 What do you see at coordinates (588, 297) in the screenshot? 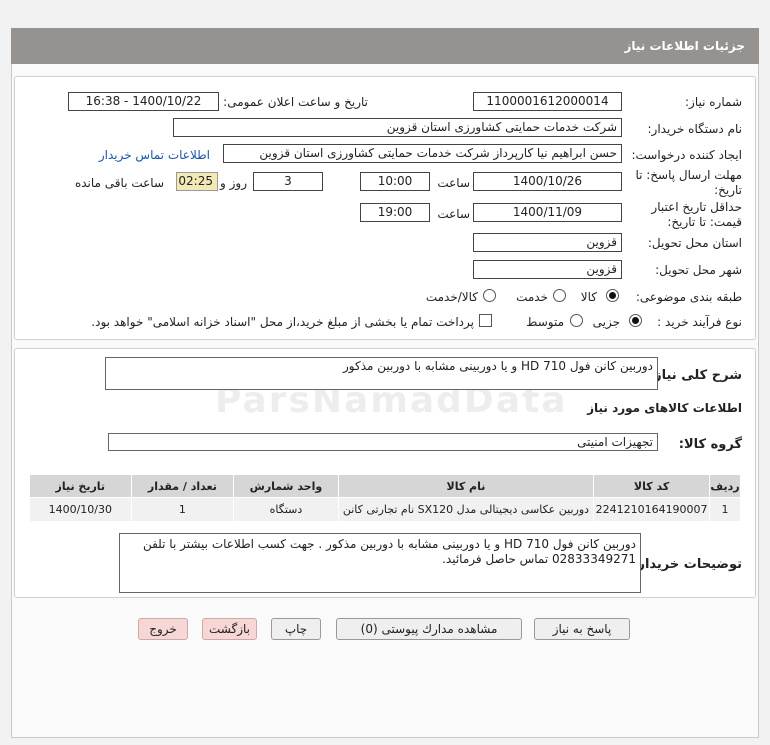
I see `category-option-goods: كالا` at bounding box center [588, 297].